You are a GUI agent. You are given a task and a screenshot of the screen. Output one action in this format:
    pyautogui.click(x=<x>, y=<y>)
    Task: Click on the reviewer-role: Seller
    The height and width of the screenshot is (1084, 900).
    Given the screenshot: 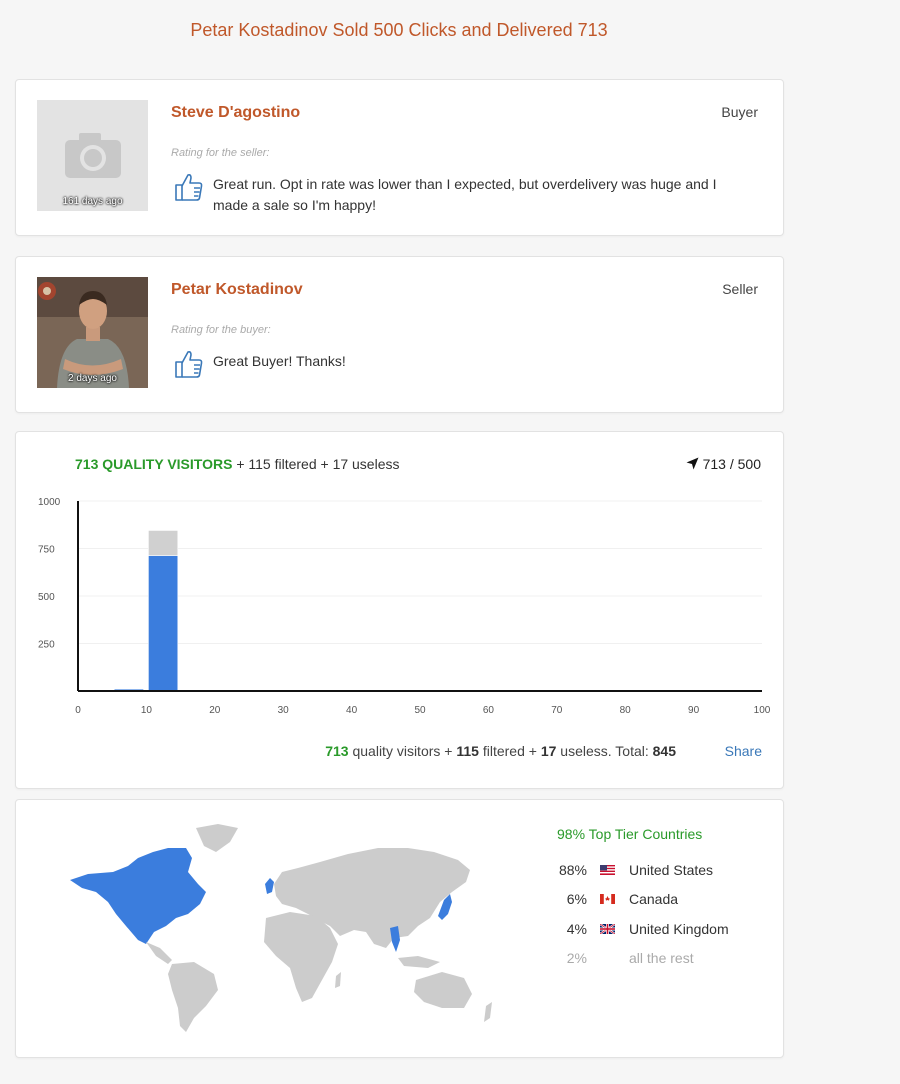 What is the action you would take?
    pyautogui.click(x=740, y=289)
    